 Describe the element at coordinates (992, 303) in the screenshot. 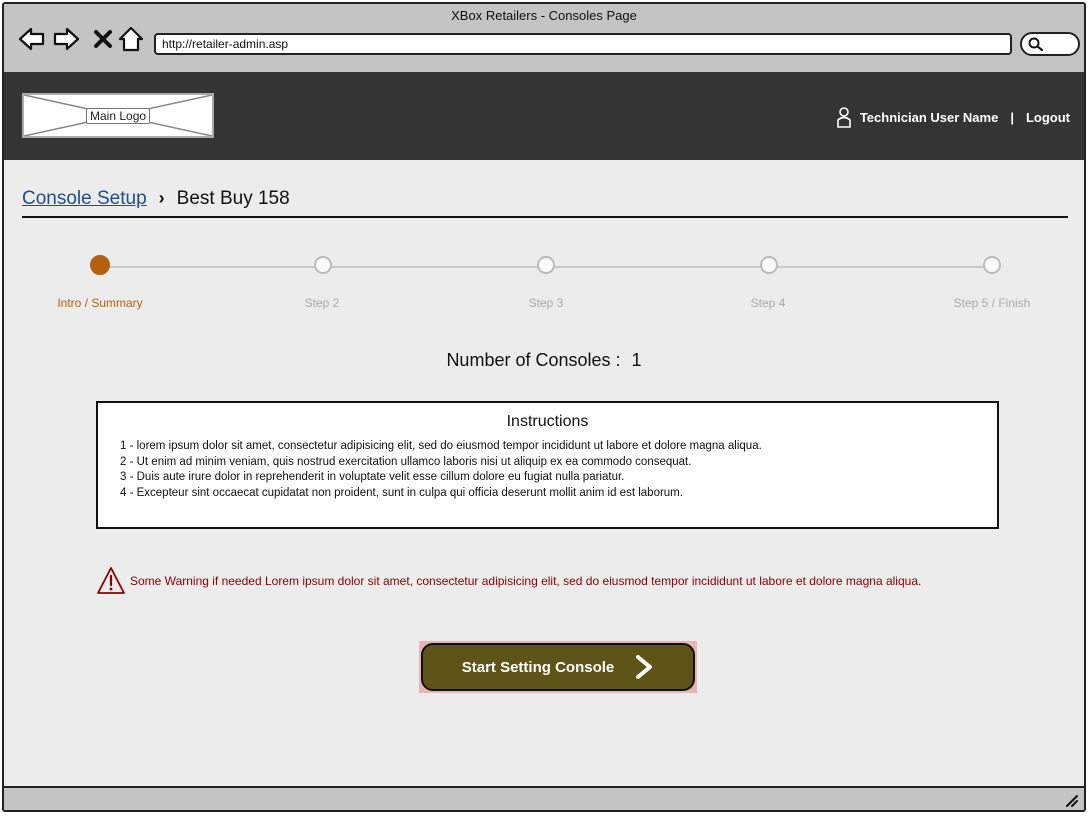

I see `step-label-5: Step 5 / Finish` at that location.